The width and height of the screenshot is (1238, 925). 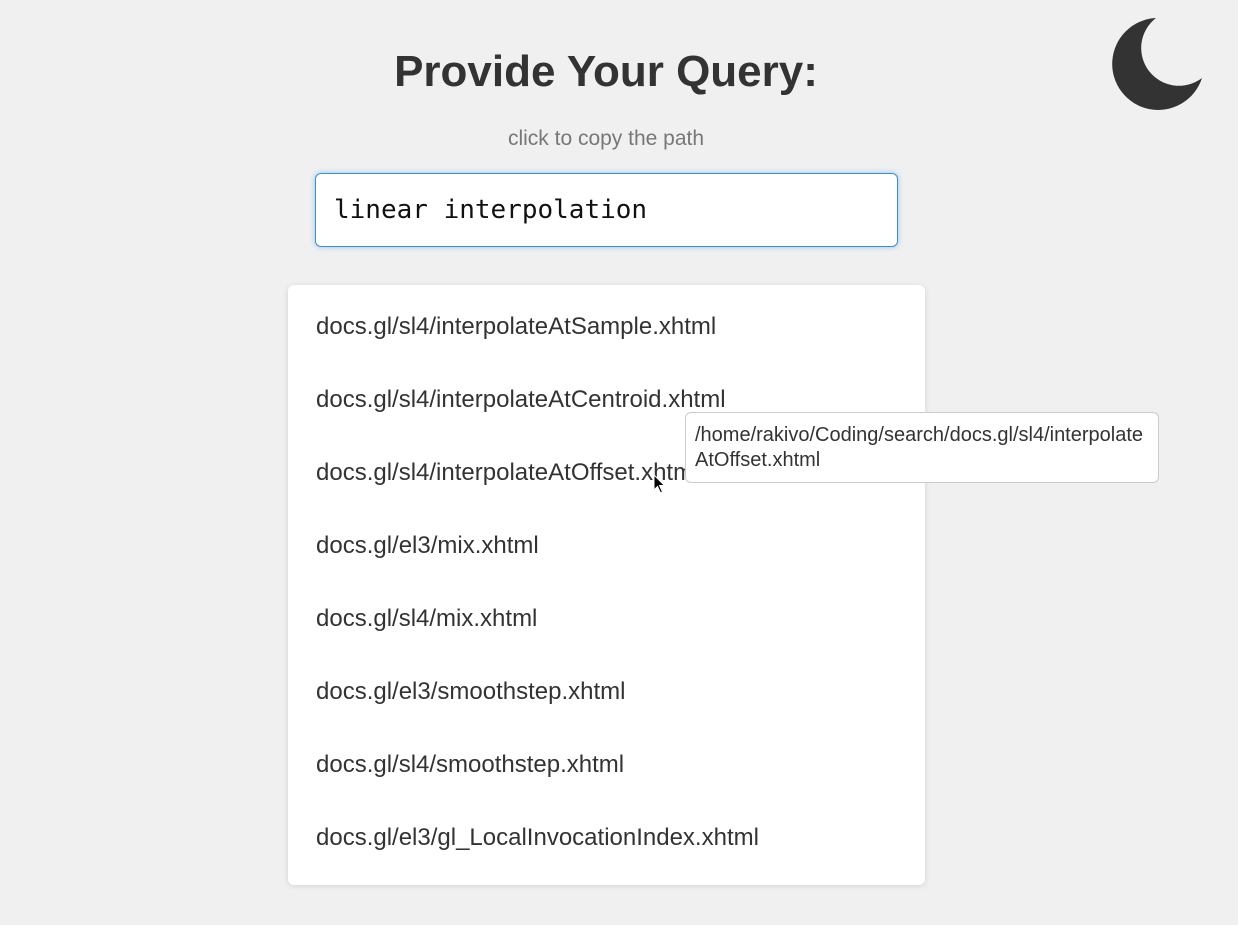 I want to click on result-item: docs.gl/sl4/interpolateAtSample.xhtml, so click(x=516, y=327).